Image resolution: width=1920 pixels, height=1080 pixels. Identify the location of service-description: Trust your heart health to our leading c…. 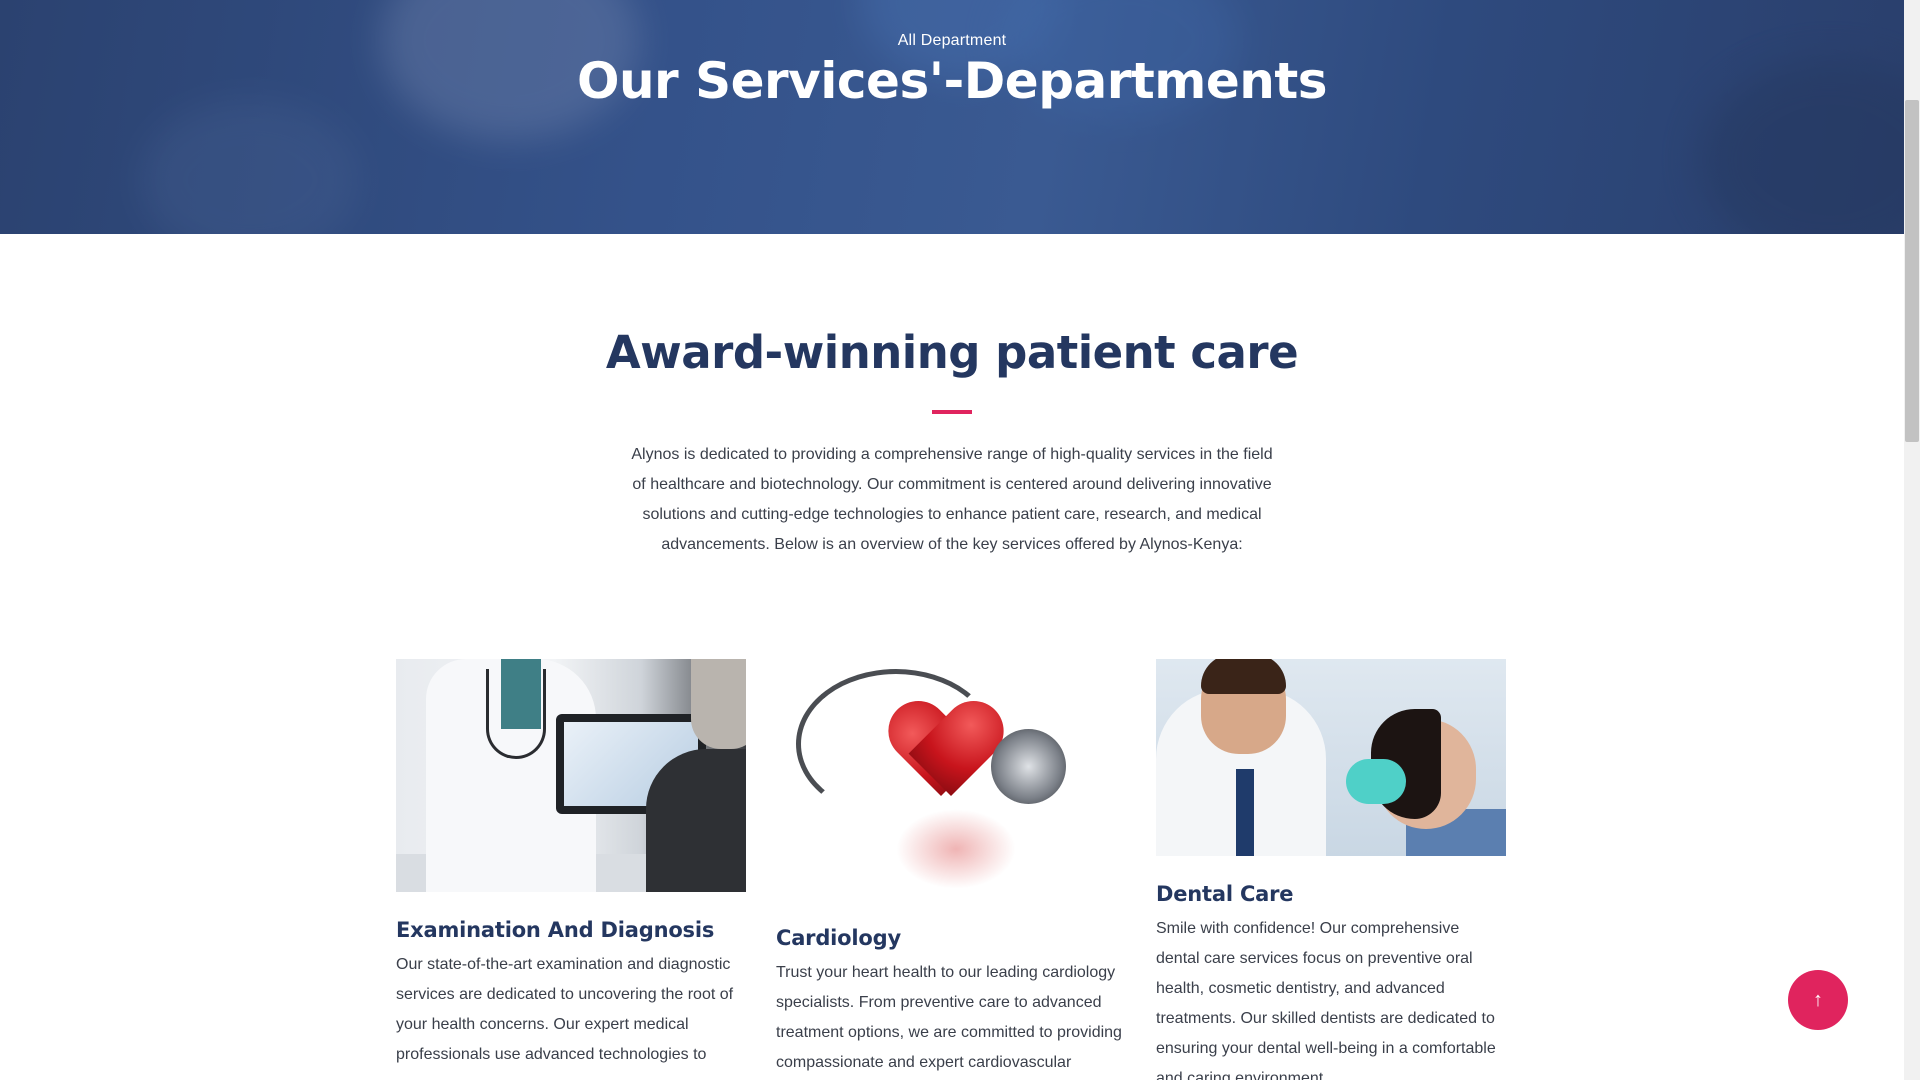
(949, 1017).